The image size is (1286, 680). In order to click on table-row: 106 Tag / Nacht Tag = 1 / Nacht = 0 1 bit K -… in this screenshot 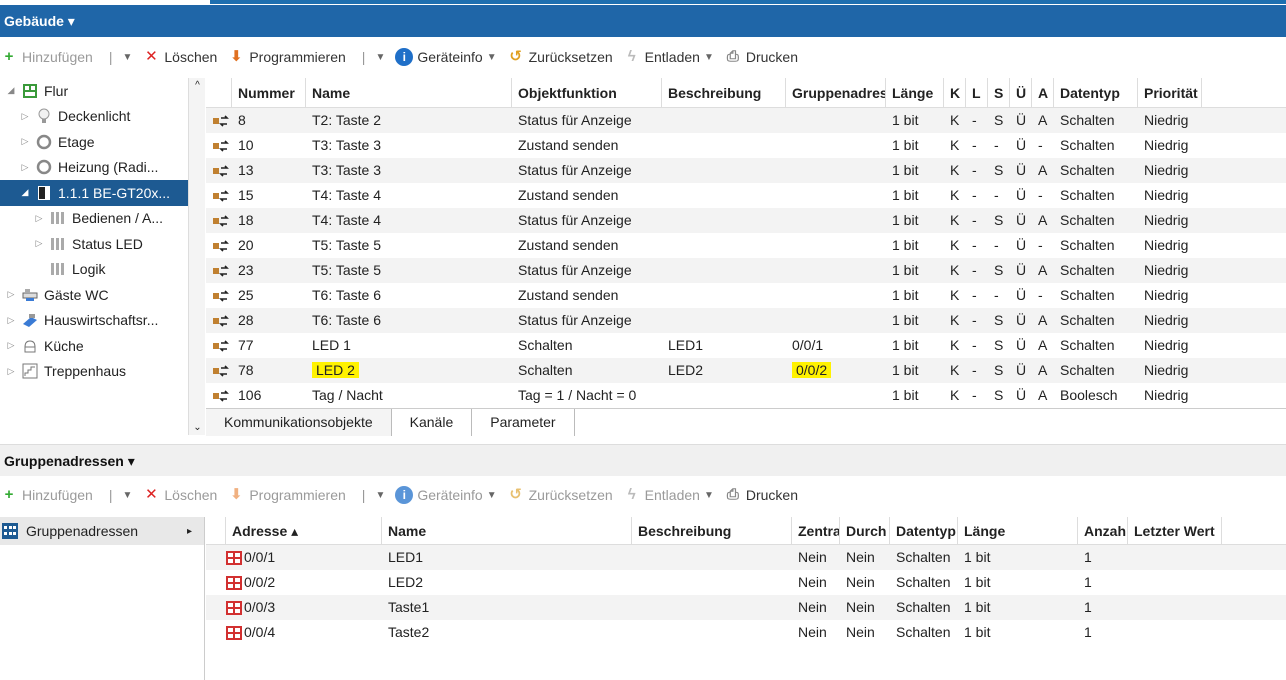, I will do `click(746, 395)`.